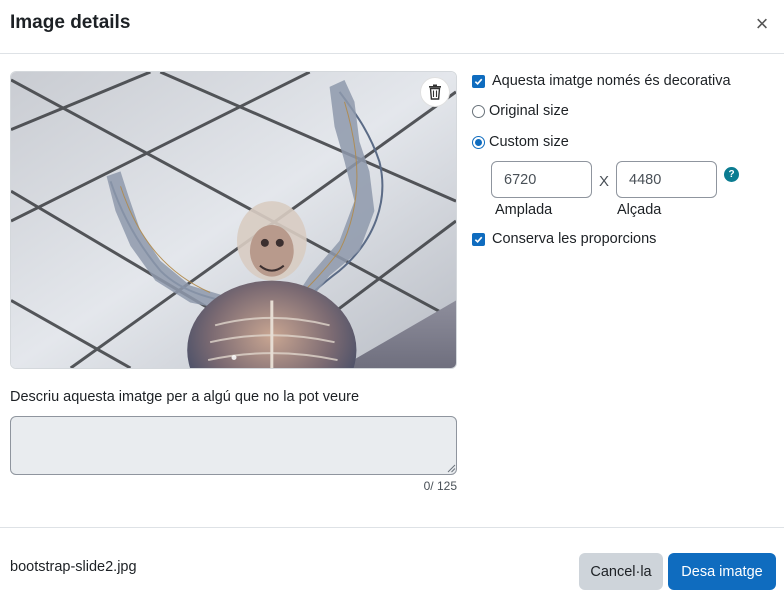  Describe the element at coordinates (762, 24) in the screenshot. I see `close-icon: ×` at that location.